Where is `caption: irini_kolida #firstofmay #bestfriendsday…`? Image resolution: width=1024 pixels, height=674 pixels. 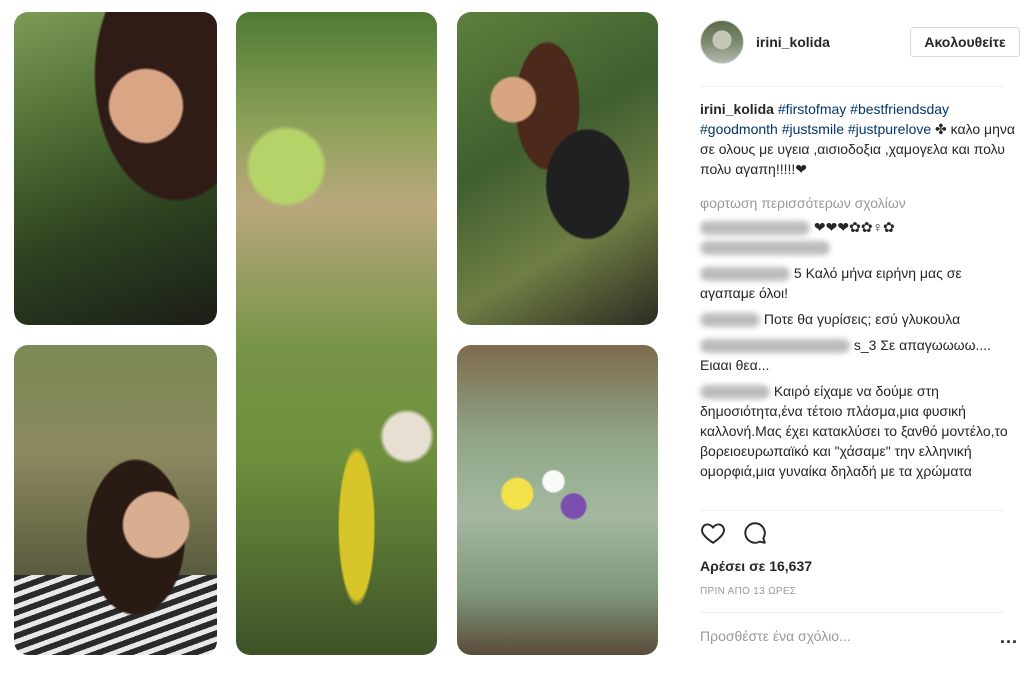
caption: irini_kolida #firstofmay #bestfriendsday… is located at coordinates (859, 139).